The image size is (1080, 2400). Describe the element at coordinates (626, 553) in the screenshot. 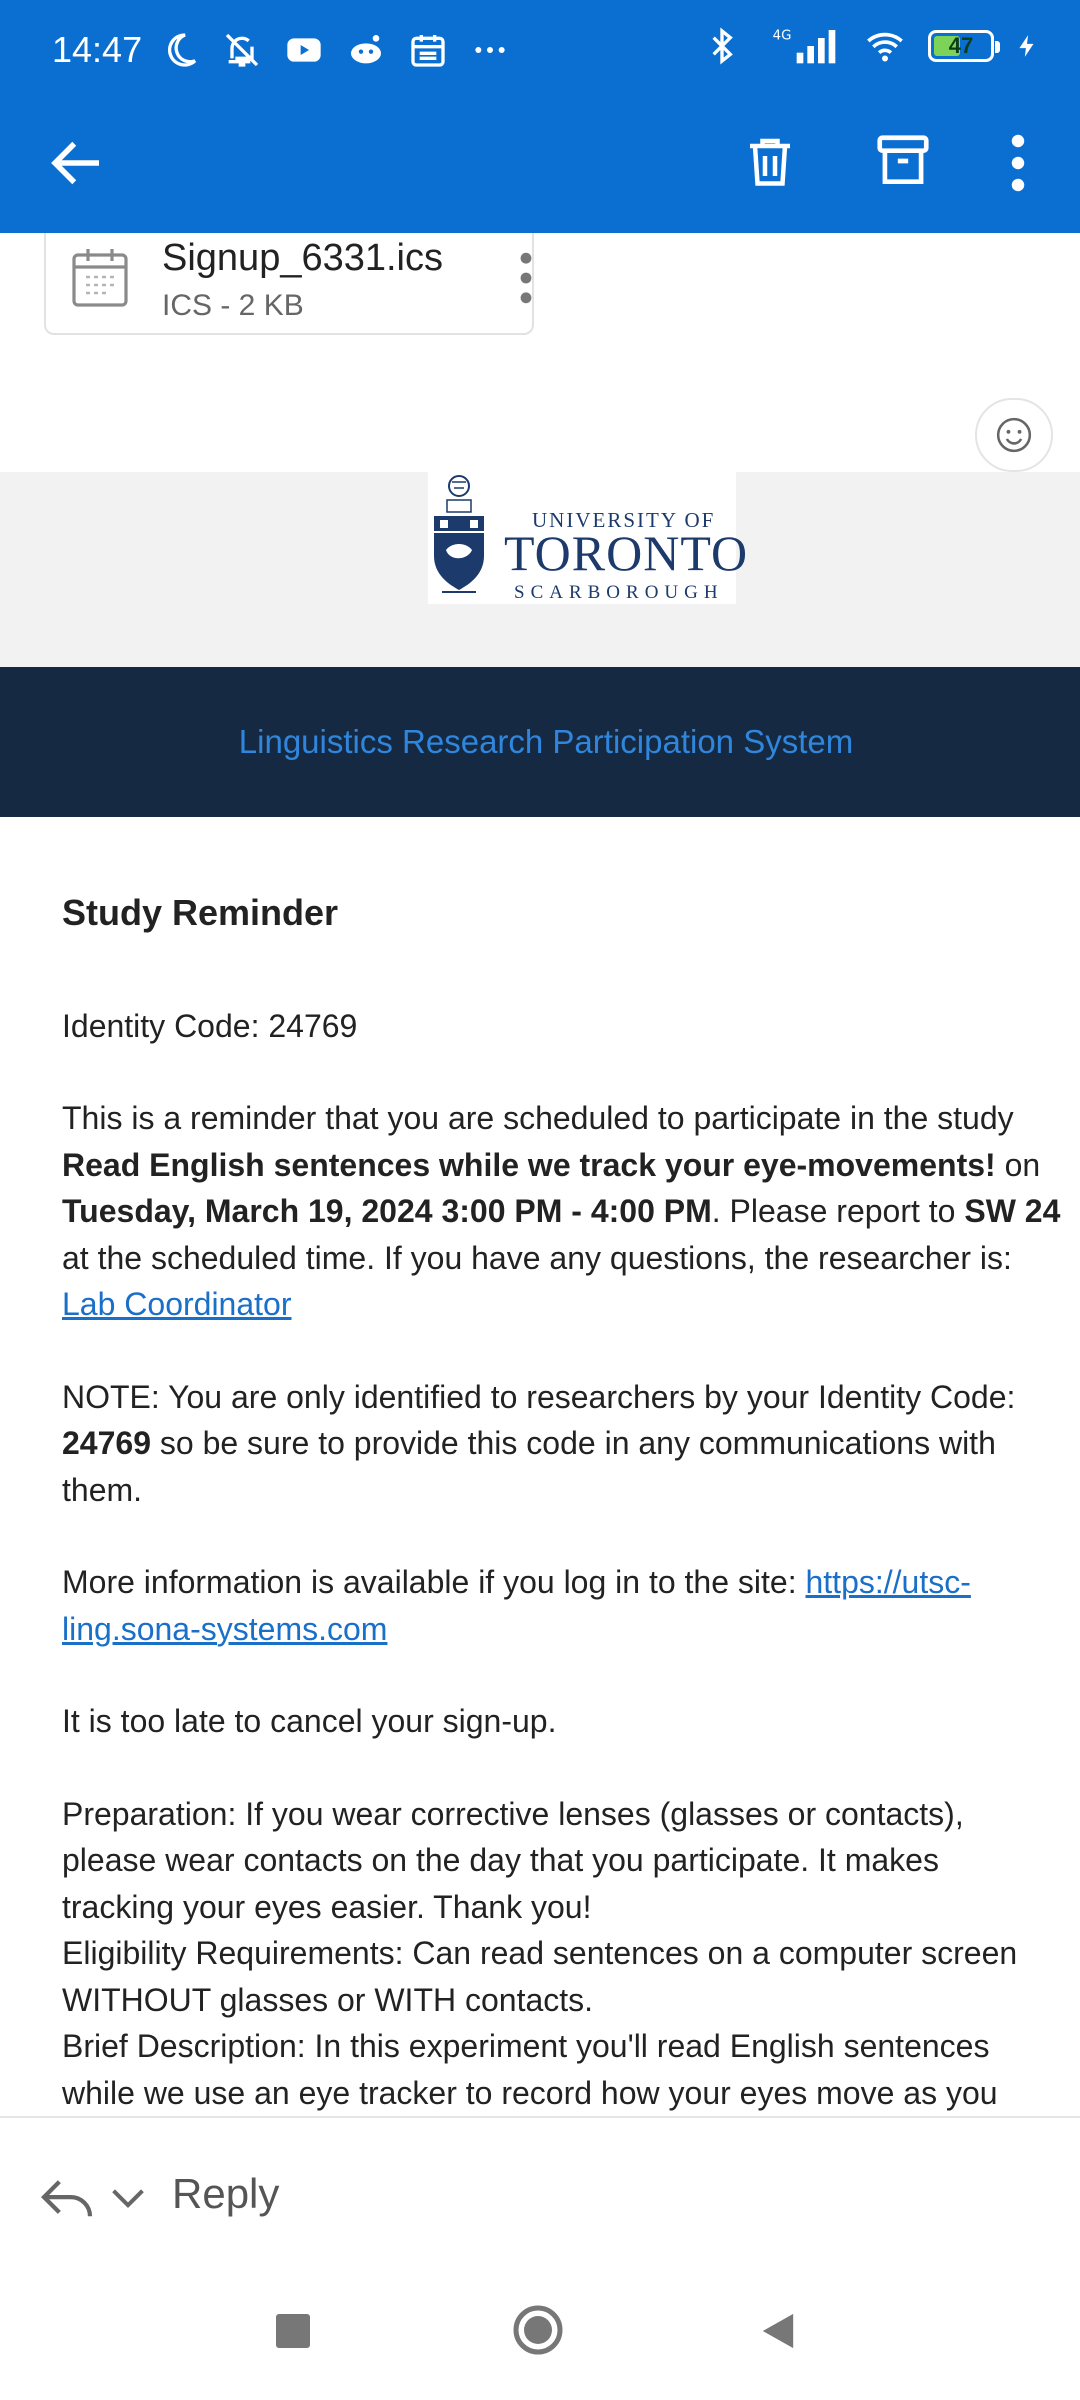

I see `logo-toronto: TORONTO` at that location.